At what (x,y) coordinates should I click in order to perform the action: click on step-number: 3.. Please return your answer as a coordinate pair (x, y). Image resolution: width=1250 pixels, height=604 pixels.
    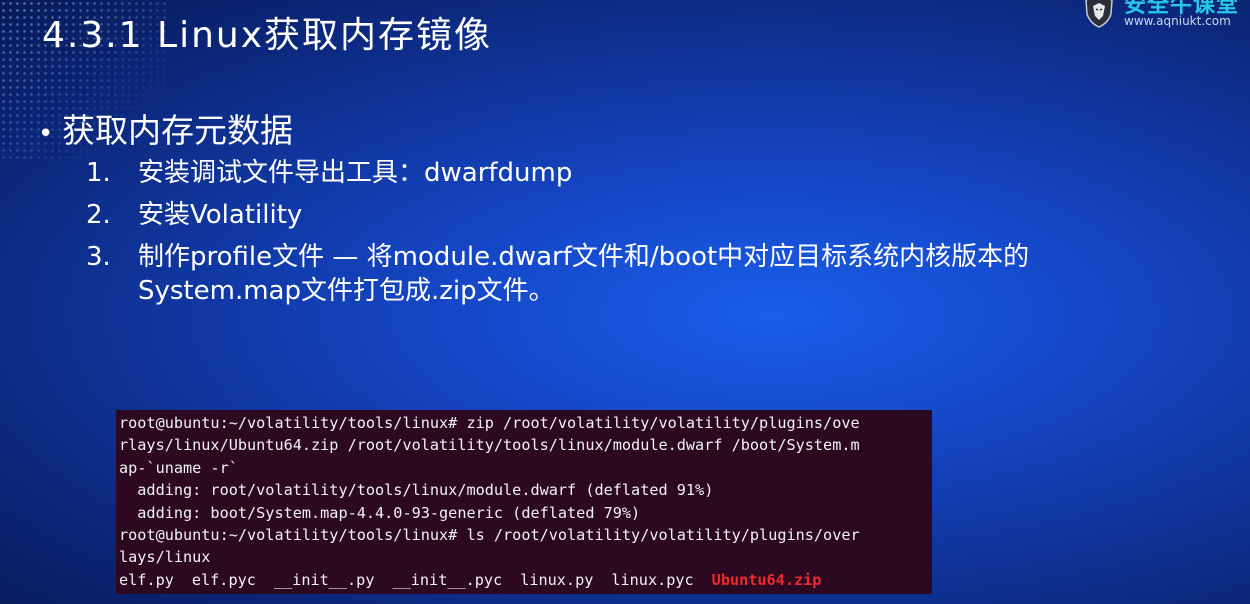
    Looking at the image, I should click on (98, 257).